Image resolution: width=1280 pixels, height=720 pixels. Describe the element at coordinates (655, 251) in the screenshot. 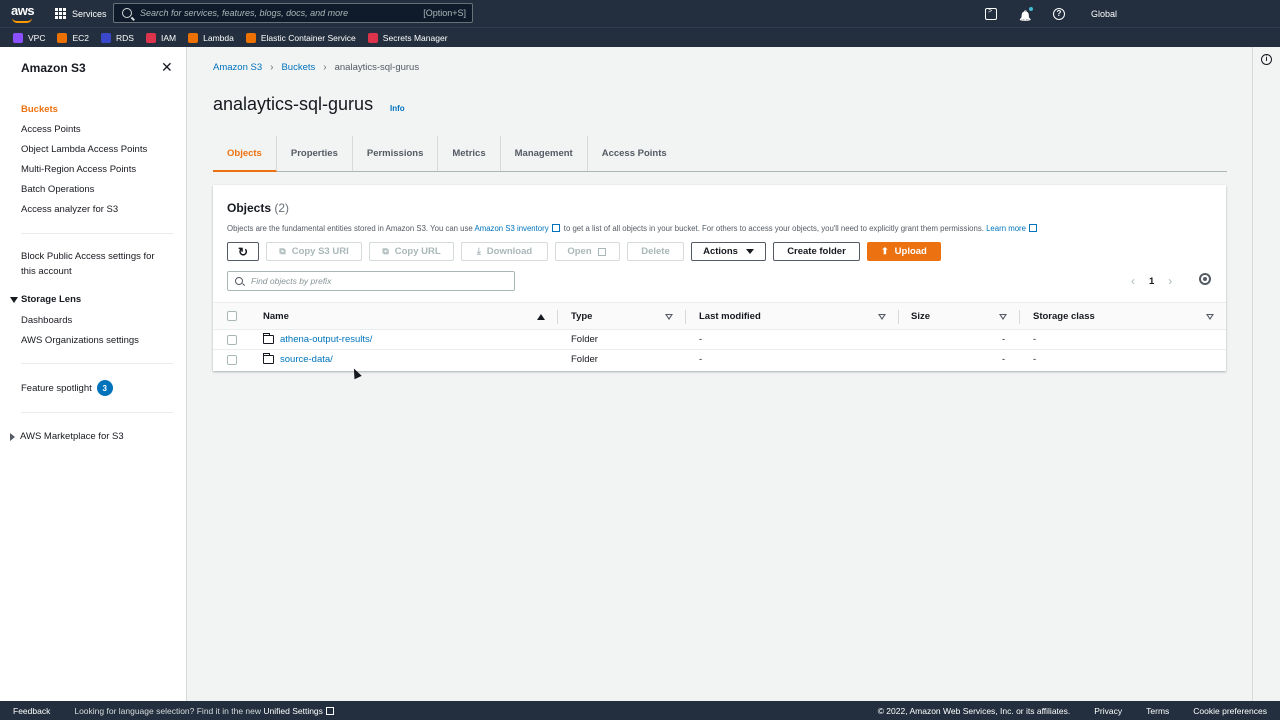

I see `delete-button: Delete` at that location.